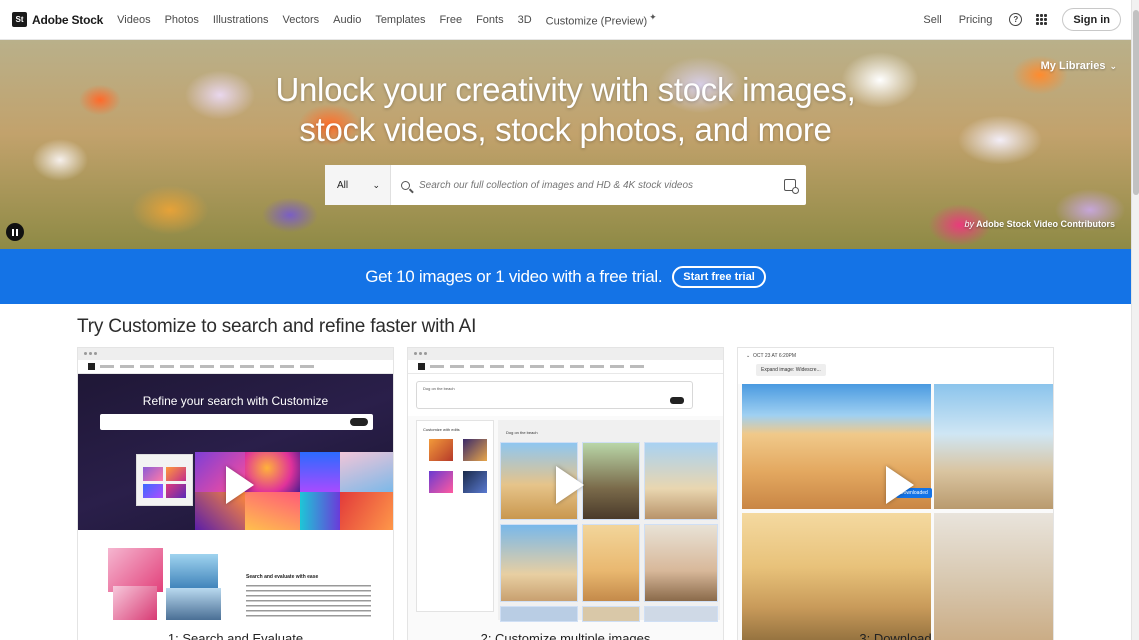 This screenshot has width=1139, height=640. Describe the element at coordinates (932, 20) in the screenshot. I see `nav-link-sell: Sell` at that location.